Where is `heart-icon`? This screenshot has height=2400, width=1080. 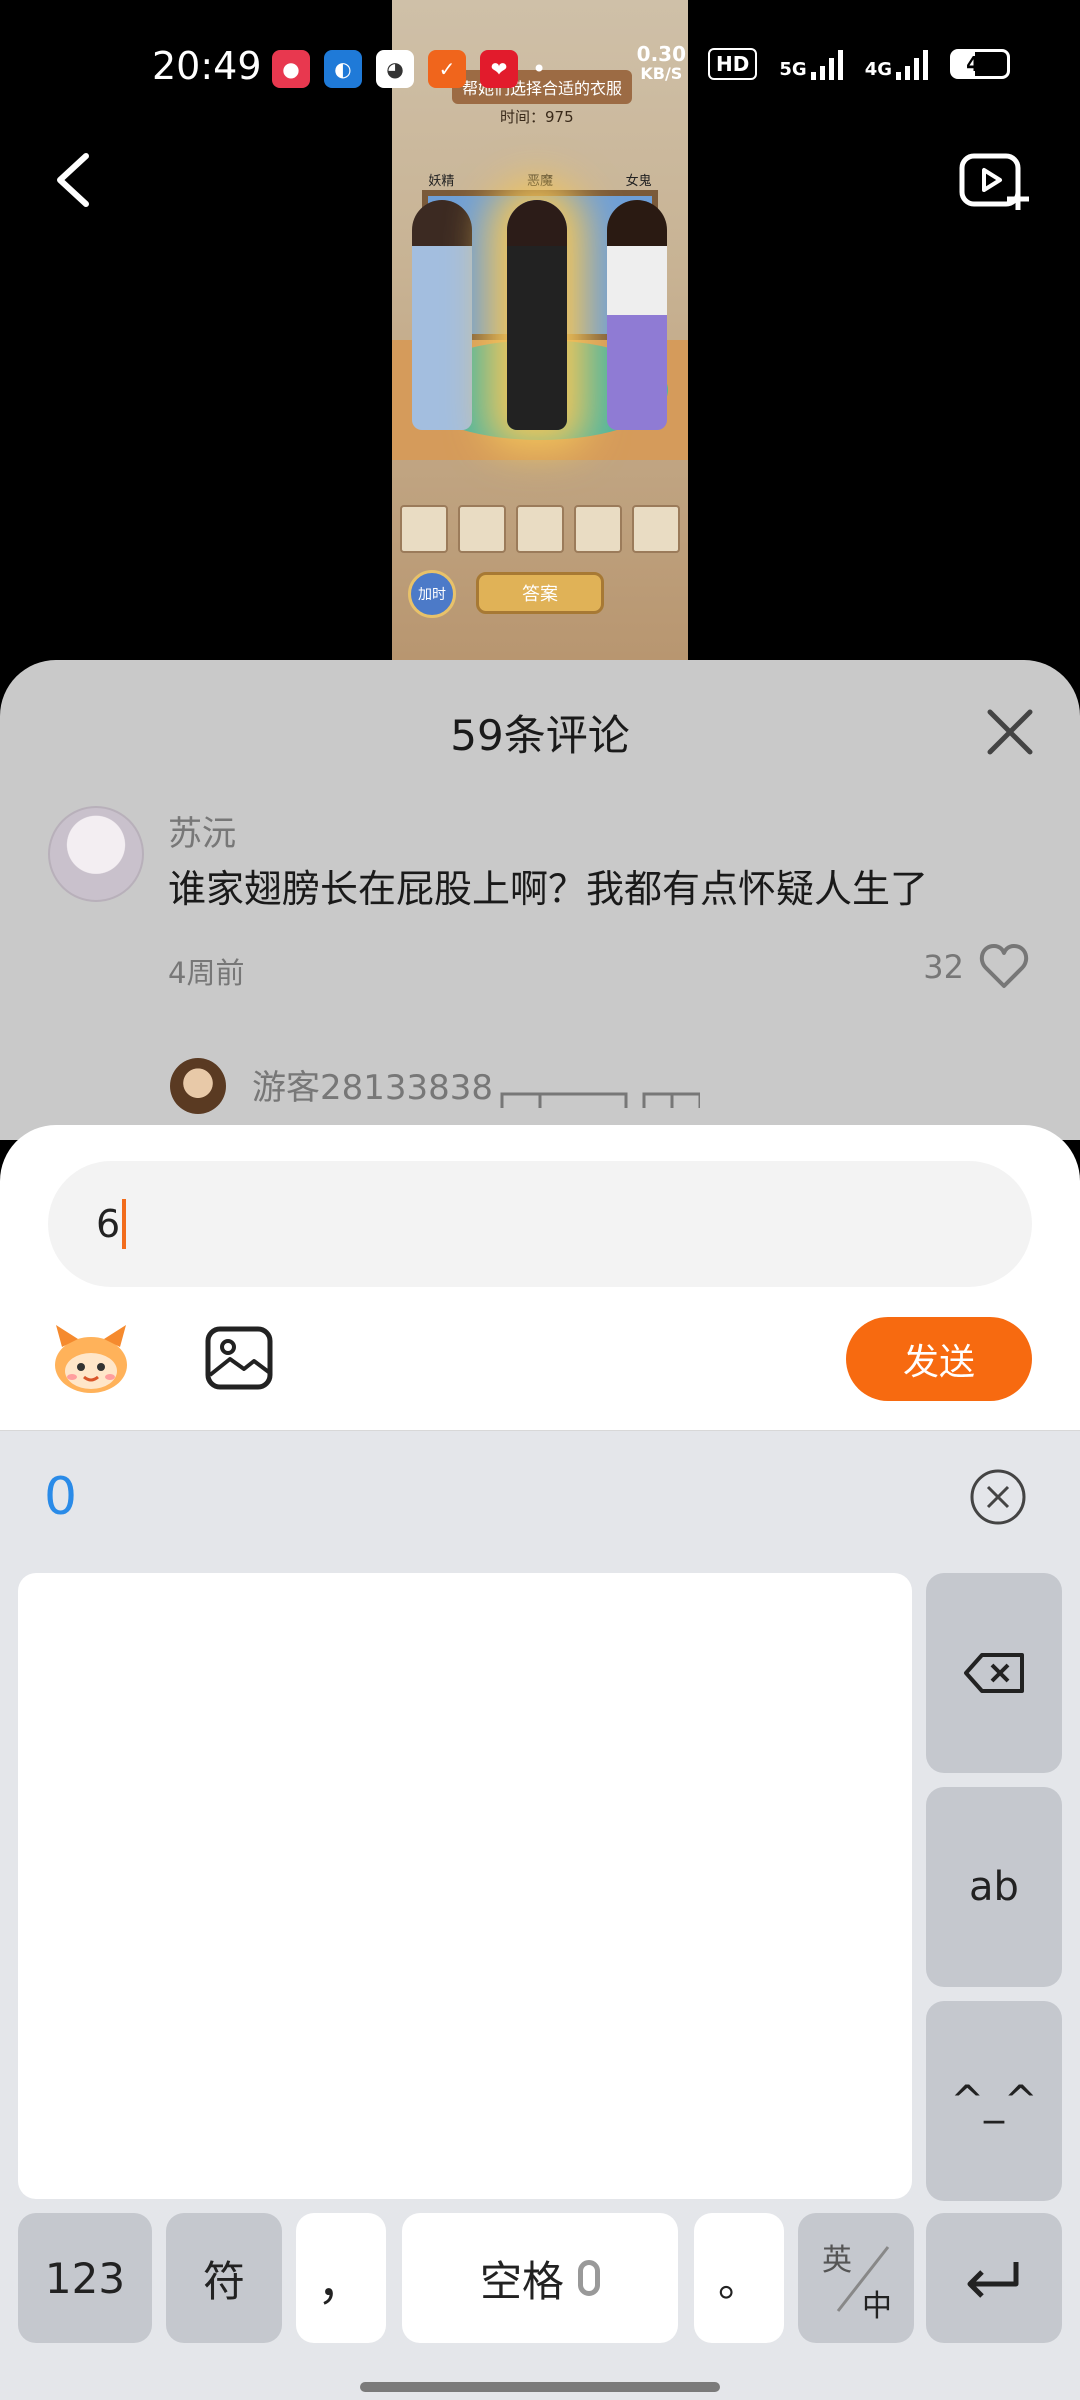
heart-icon is located at coordinates (1004, 966).